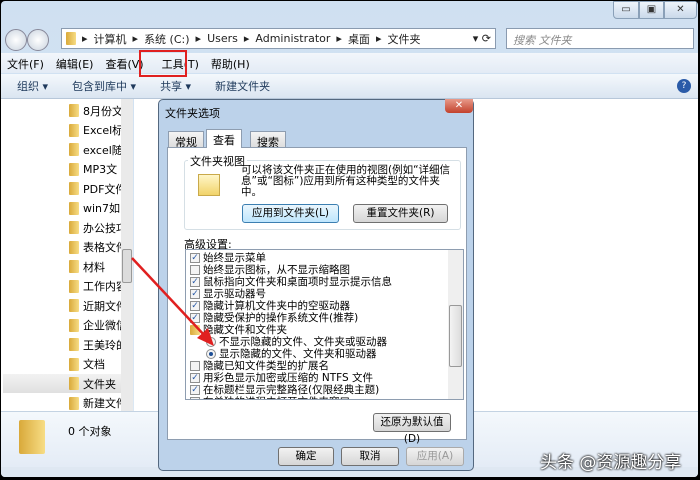 This screenshot has width=700, height=480. I want to click on watermark: 头条 @资源趣分享, so click(611, 463).